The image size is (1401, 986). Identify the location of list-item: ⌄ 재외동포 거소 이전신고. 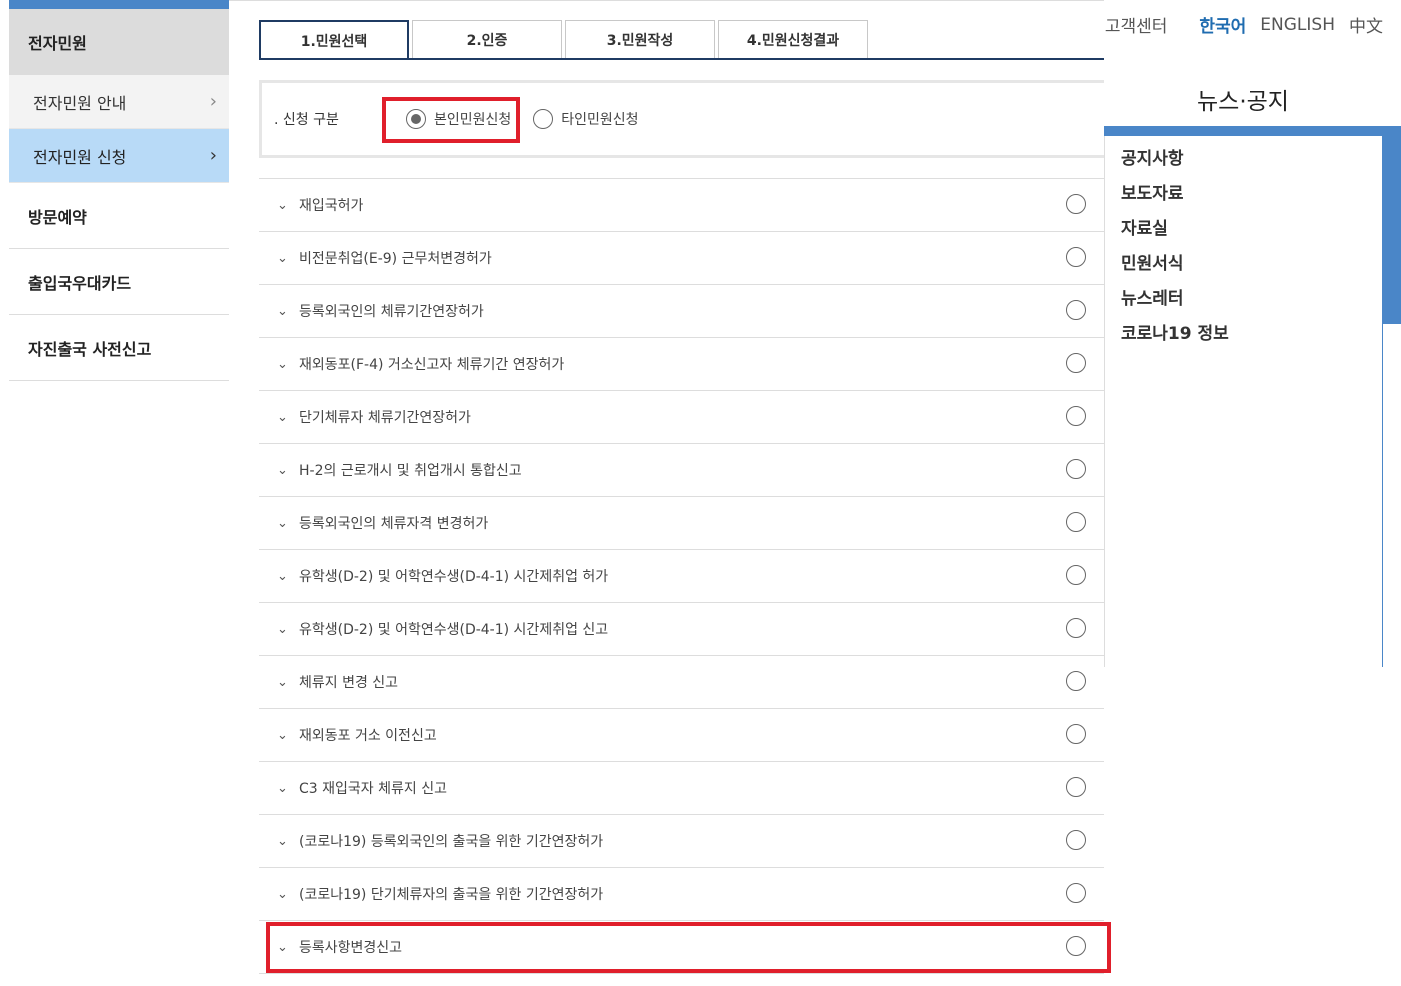
(681, 735).